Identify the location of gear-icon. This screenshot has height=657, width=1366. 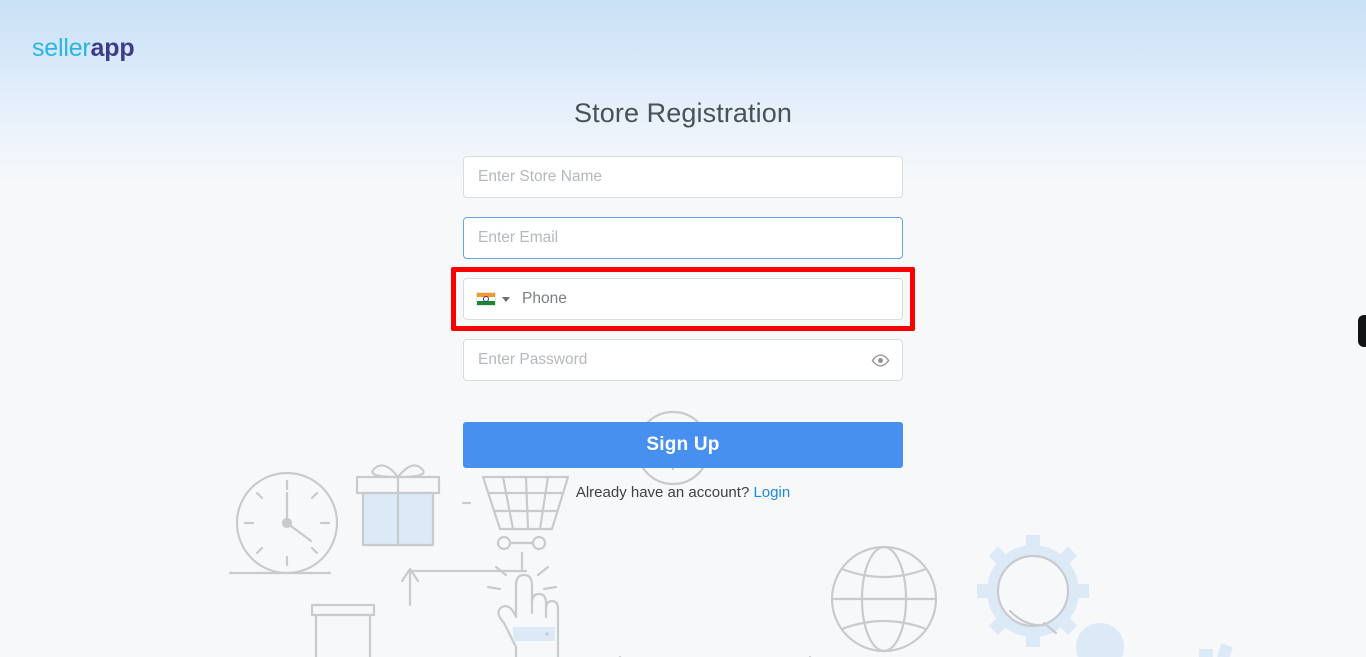
(1050, 596).